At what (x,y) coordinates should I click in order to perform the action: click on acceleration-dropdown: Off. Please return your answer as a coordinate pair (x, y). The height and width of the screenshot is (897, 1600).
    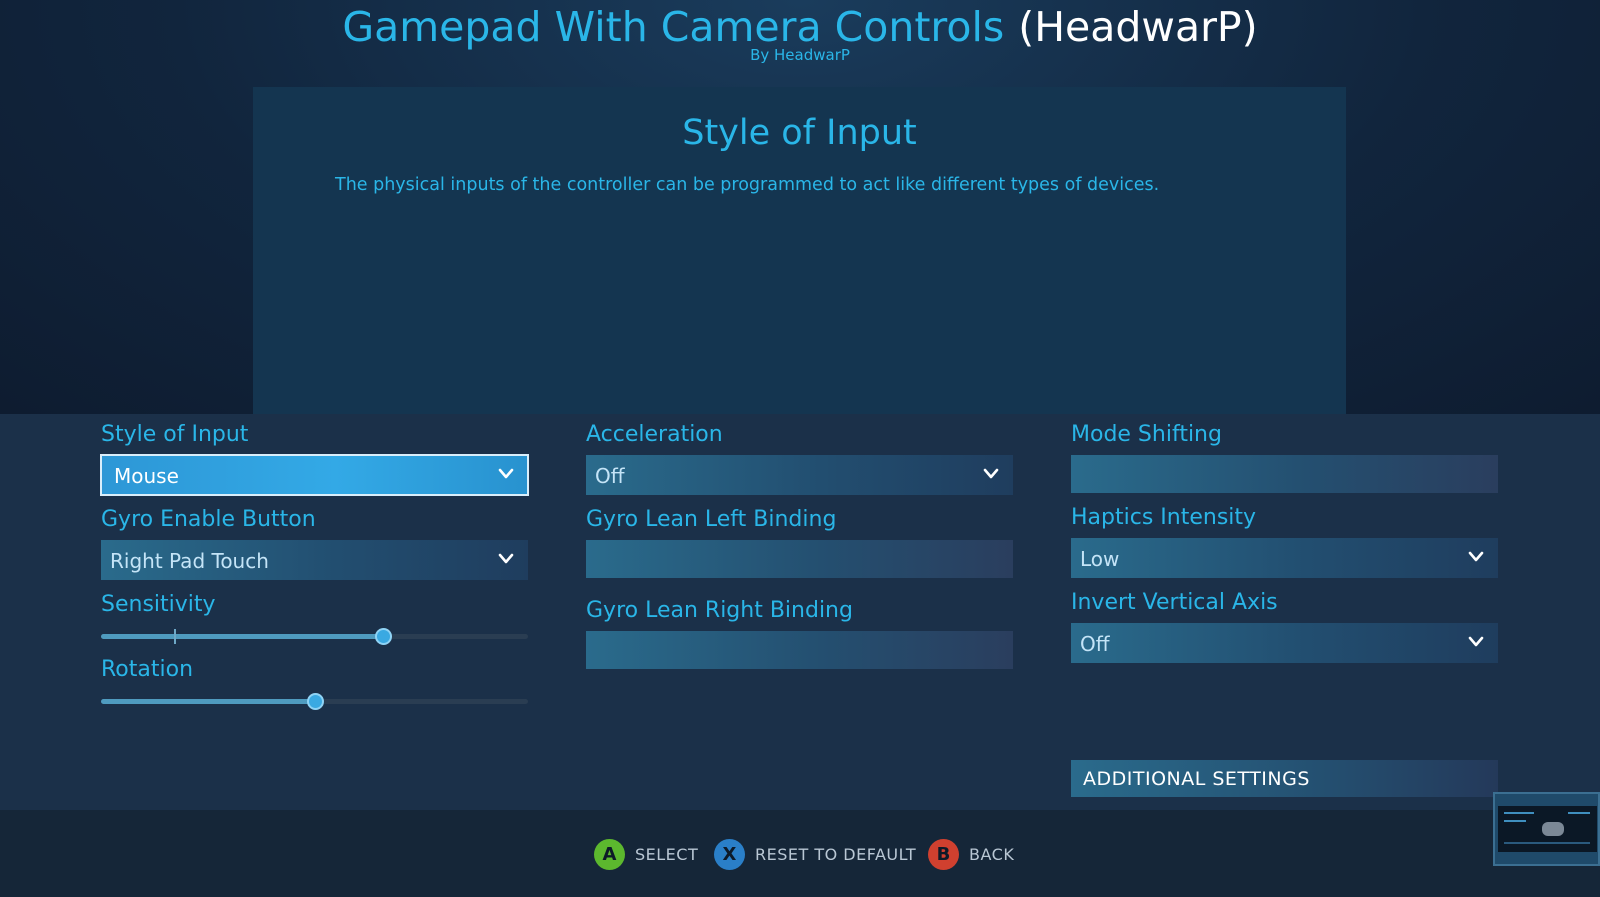
    Looking at the image, I should click on (799, 475).